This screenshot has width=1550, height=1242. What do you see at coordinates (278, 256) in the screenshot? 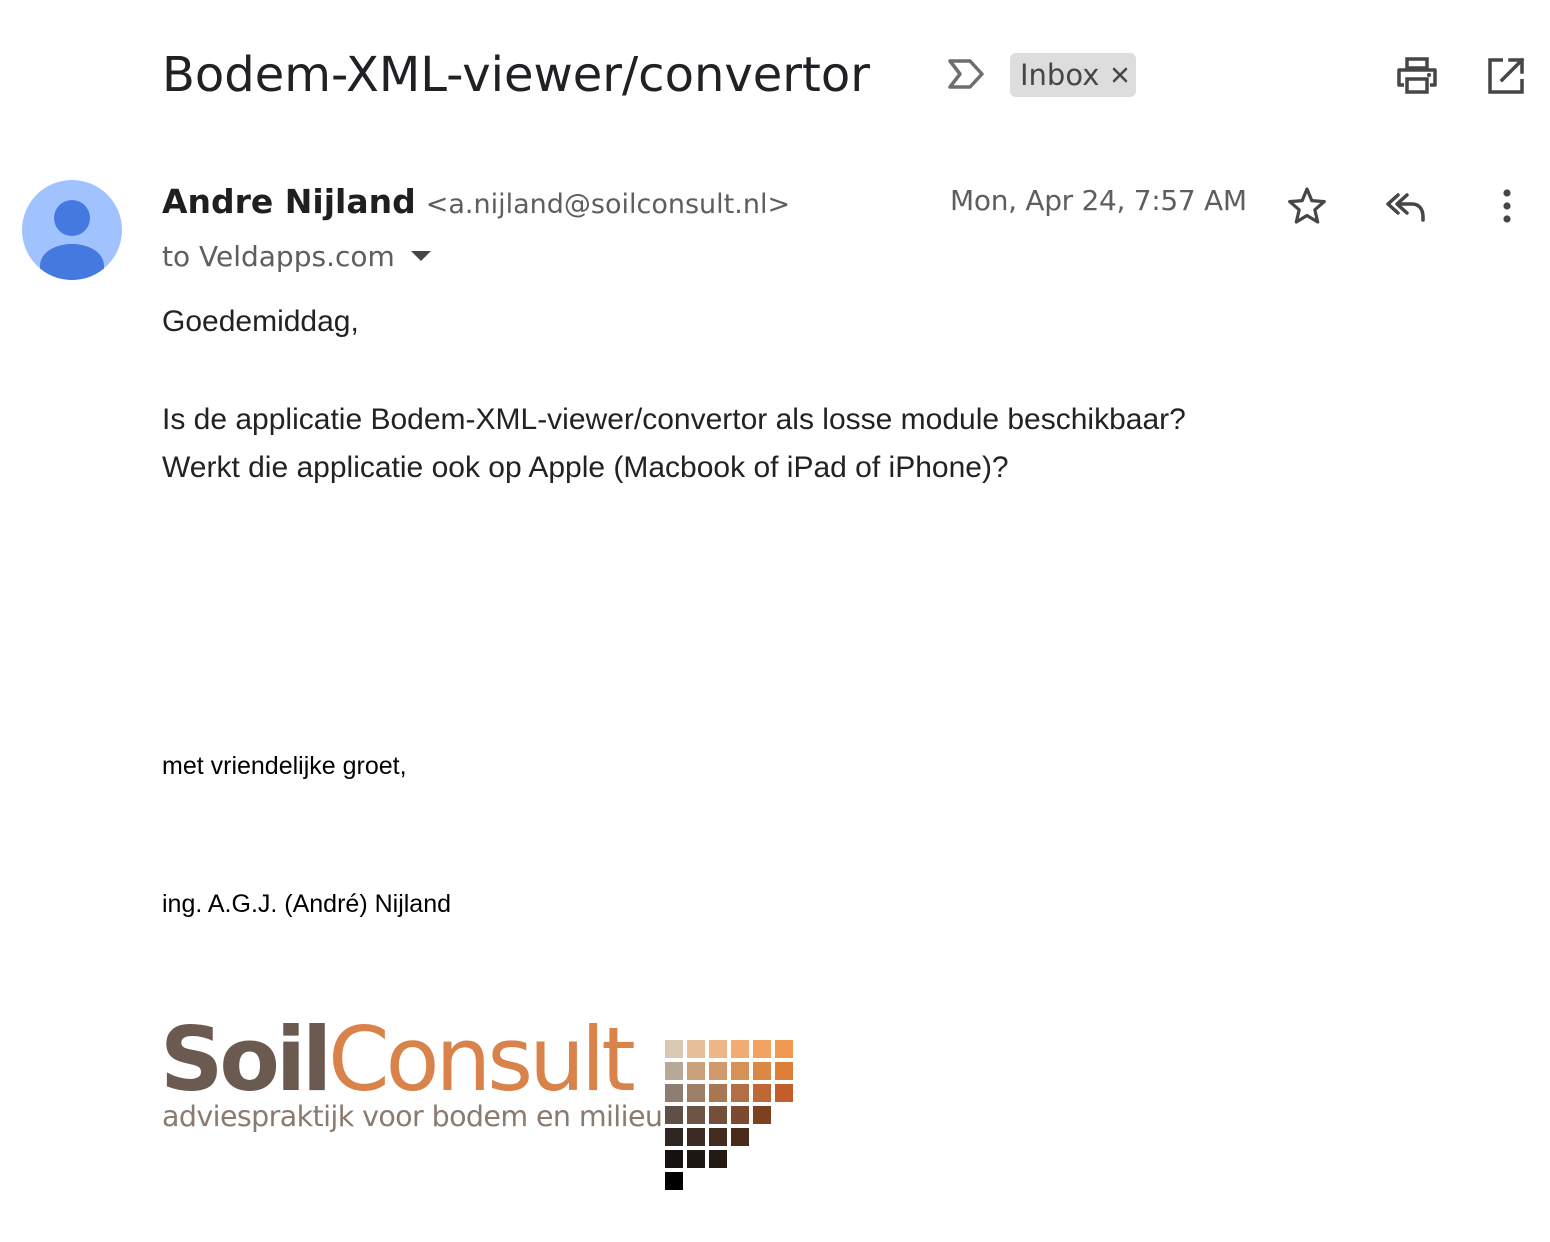
I see `recipient-text: to Veldapps.com` at bounding box center [278, 256].